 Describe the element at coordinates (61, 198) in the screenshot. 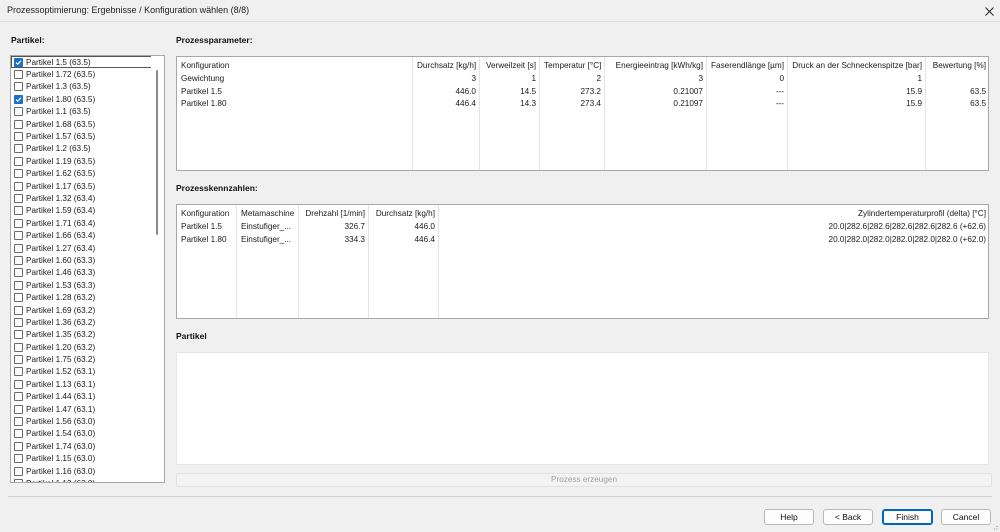

I see `list-item-label: Partikel 1.32 (63.4)` at that location.